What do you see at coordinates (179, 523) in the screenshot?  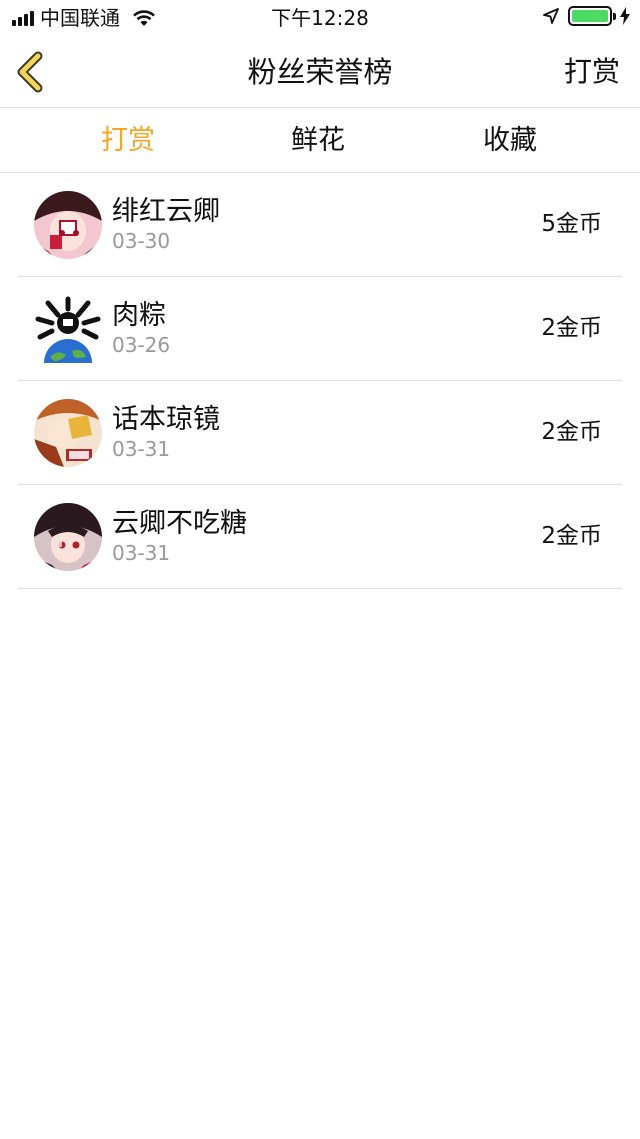 I see `fan-name: 云卿不吃糖` at bounding box center [179, 523].